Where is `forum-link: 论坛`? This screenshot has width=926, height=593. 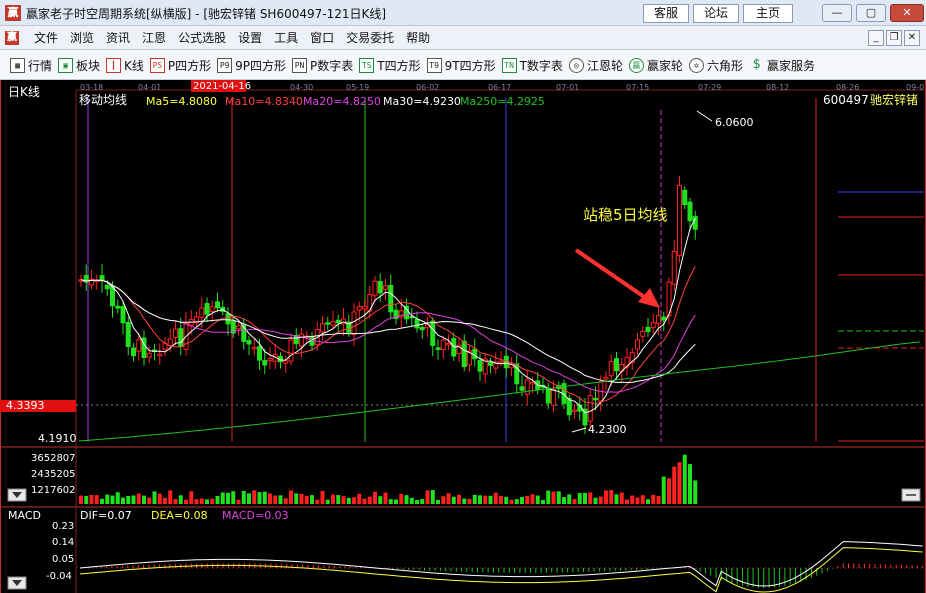 forum-link: 论坛 is located at coordinates (716, 13).